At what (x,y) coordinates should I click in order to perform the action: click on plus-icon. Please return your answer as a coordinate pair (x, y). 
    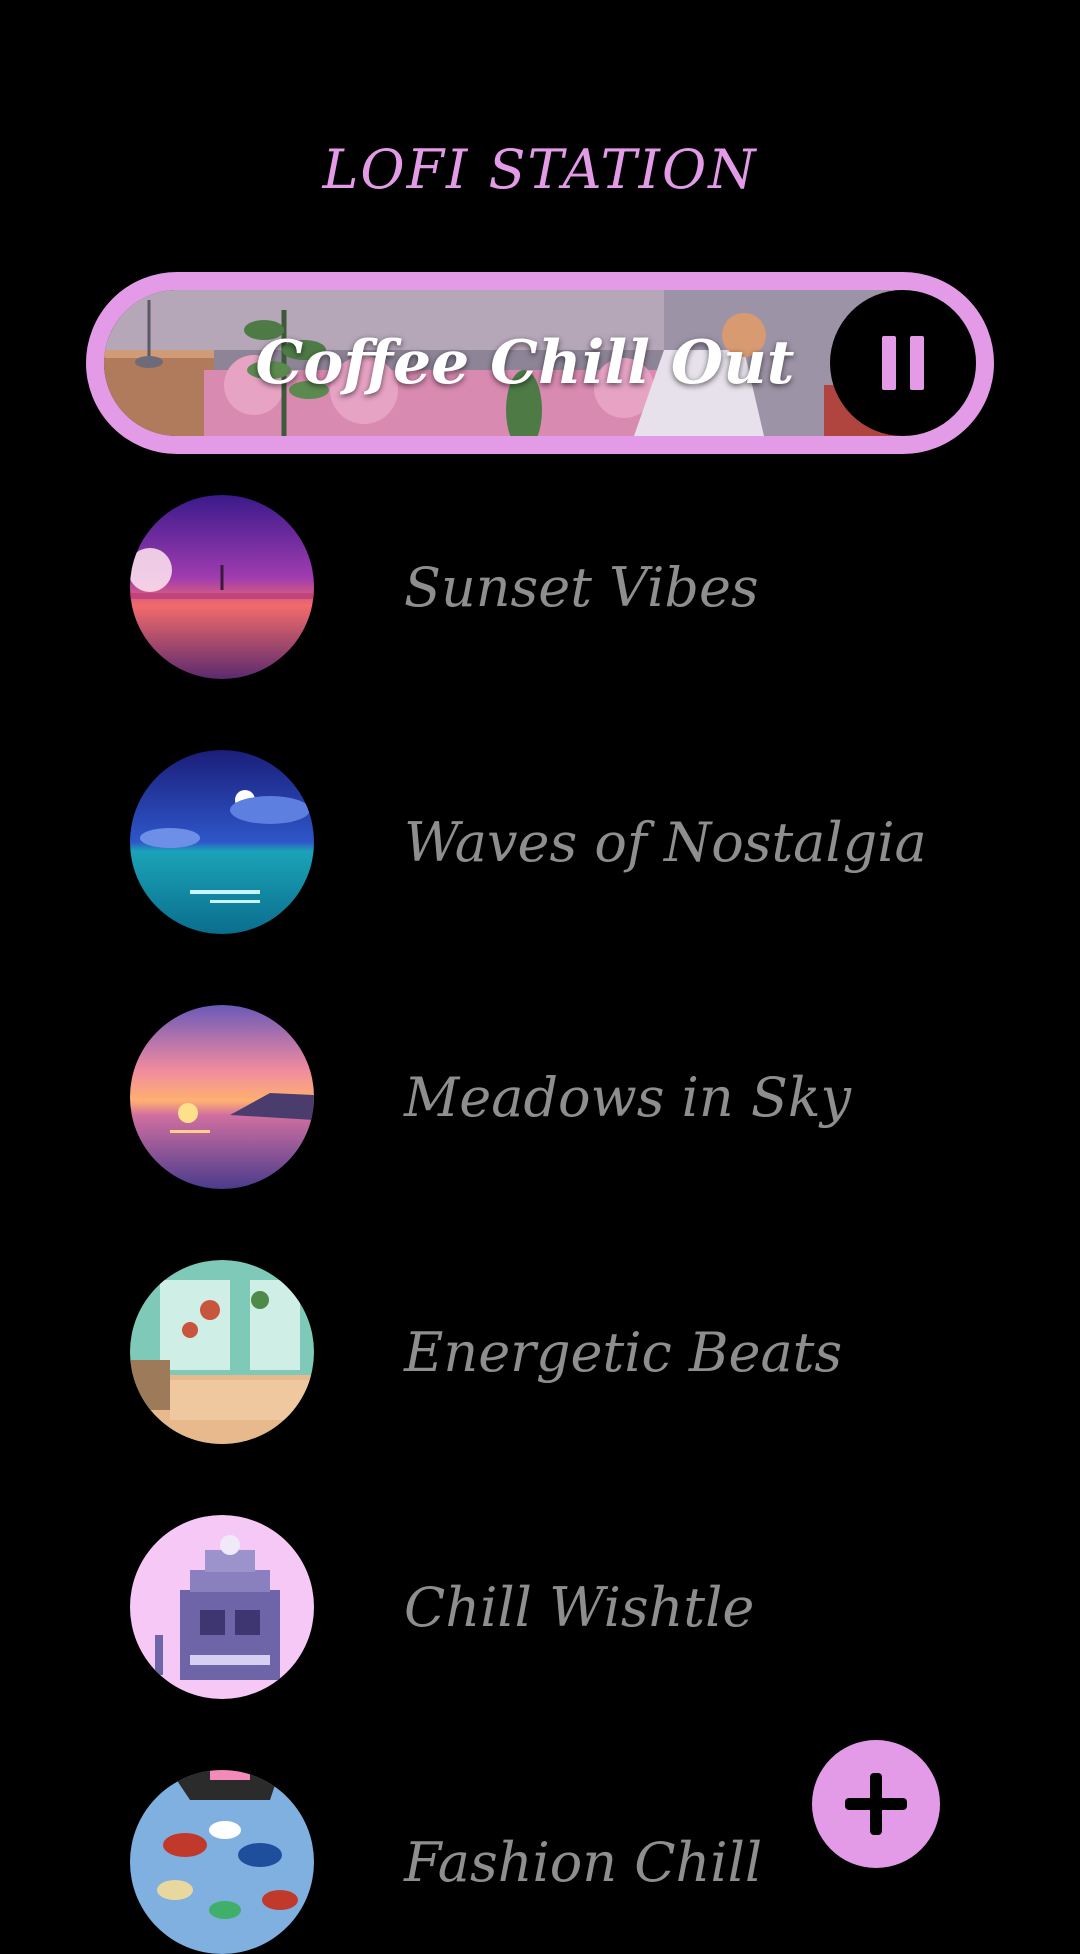
    Looking at the image, I should click on (876, 1804).